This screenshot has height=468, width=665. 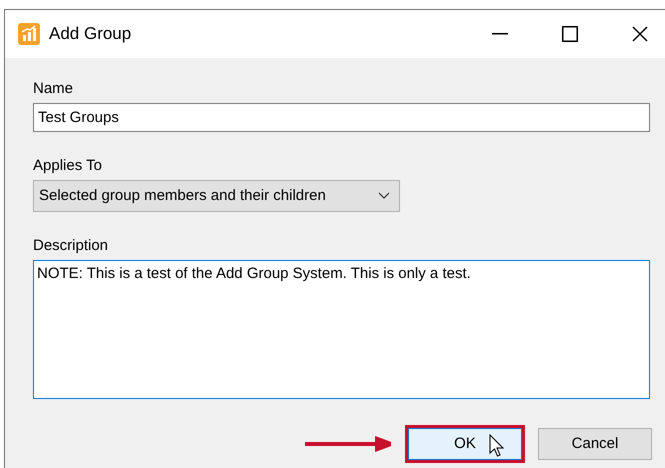 I want to click on applies-to-dropdown: Selected group members and their children, so click(x=216, y=196).